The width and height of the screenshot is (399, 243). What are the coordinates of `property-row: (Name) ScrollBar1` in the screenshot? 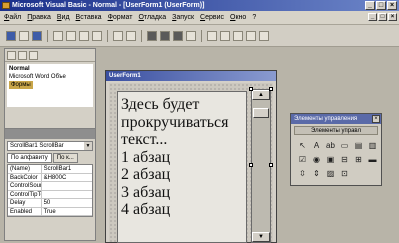 It's located at (50, 169).